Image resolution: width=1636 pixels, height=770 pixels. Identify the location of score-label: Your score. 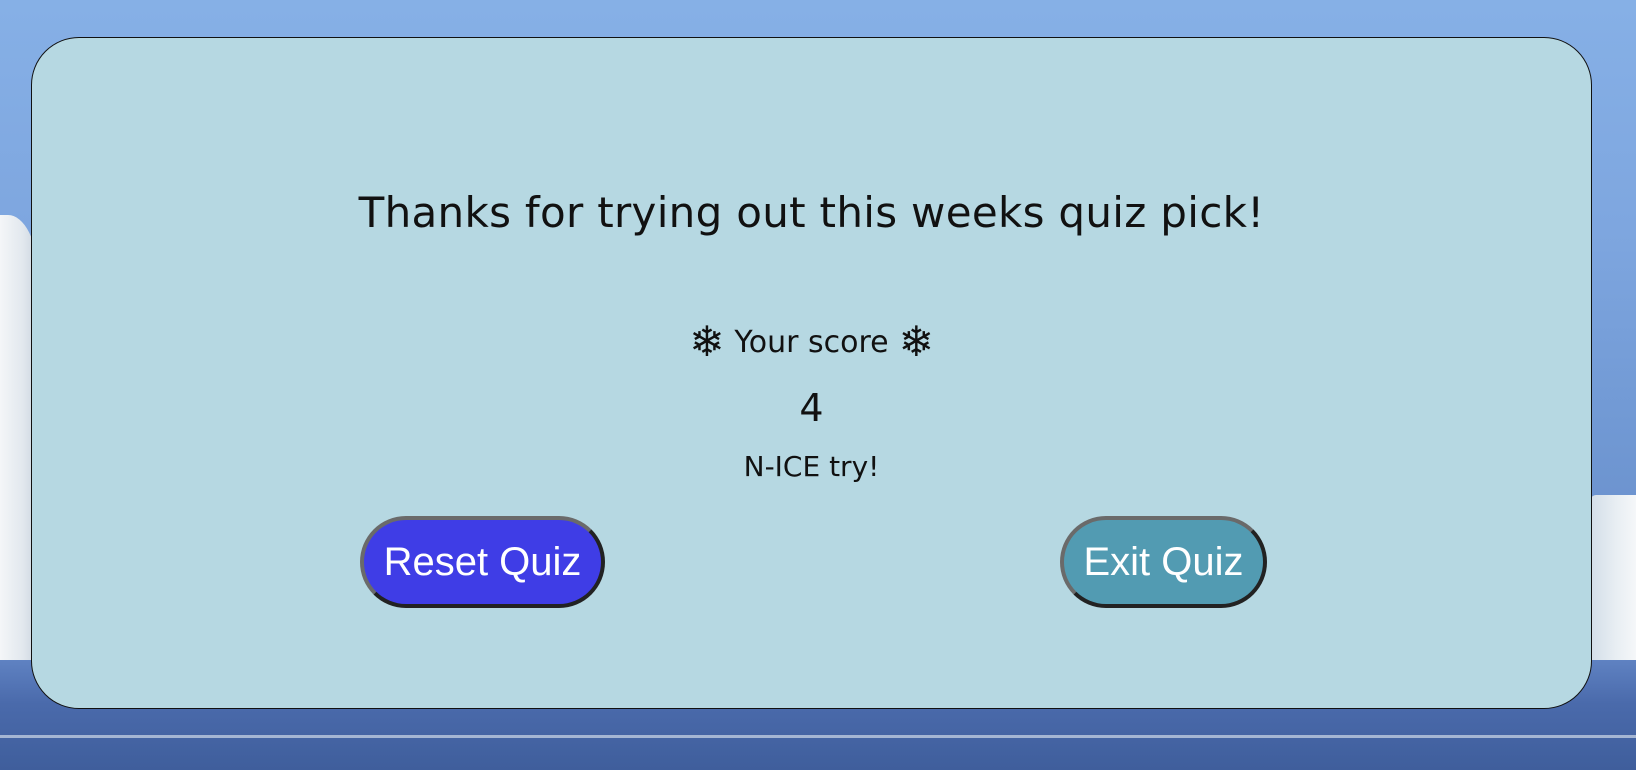
(811, 342).